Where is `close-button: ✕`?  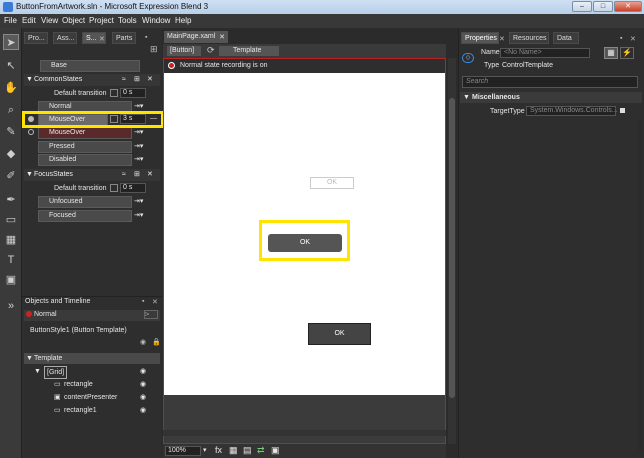 close-button: ✕ is located at coordinates (628, 6).